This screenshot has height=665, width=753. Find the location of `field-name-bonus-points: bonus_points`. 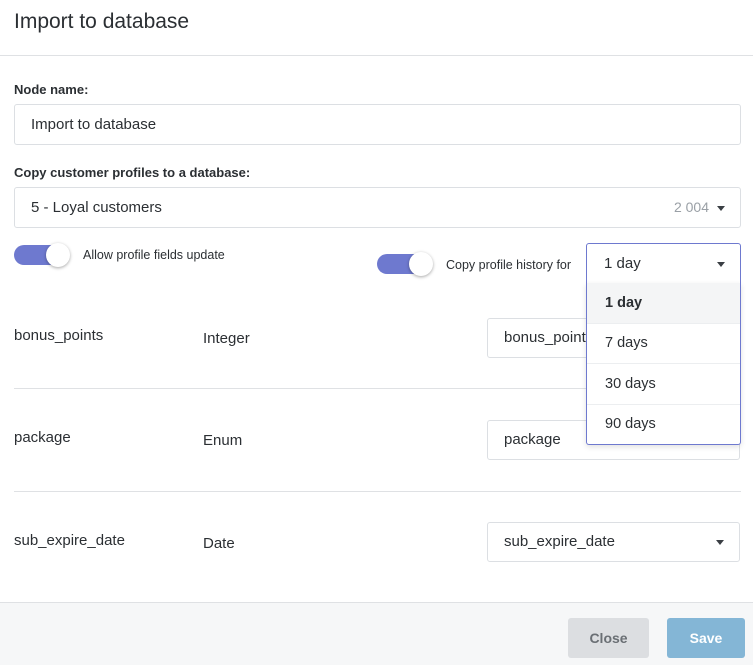

field-name-bonus-points: bonus_points is located at coordinates (59, 335).